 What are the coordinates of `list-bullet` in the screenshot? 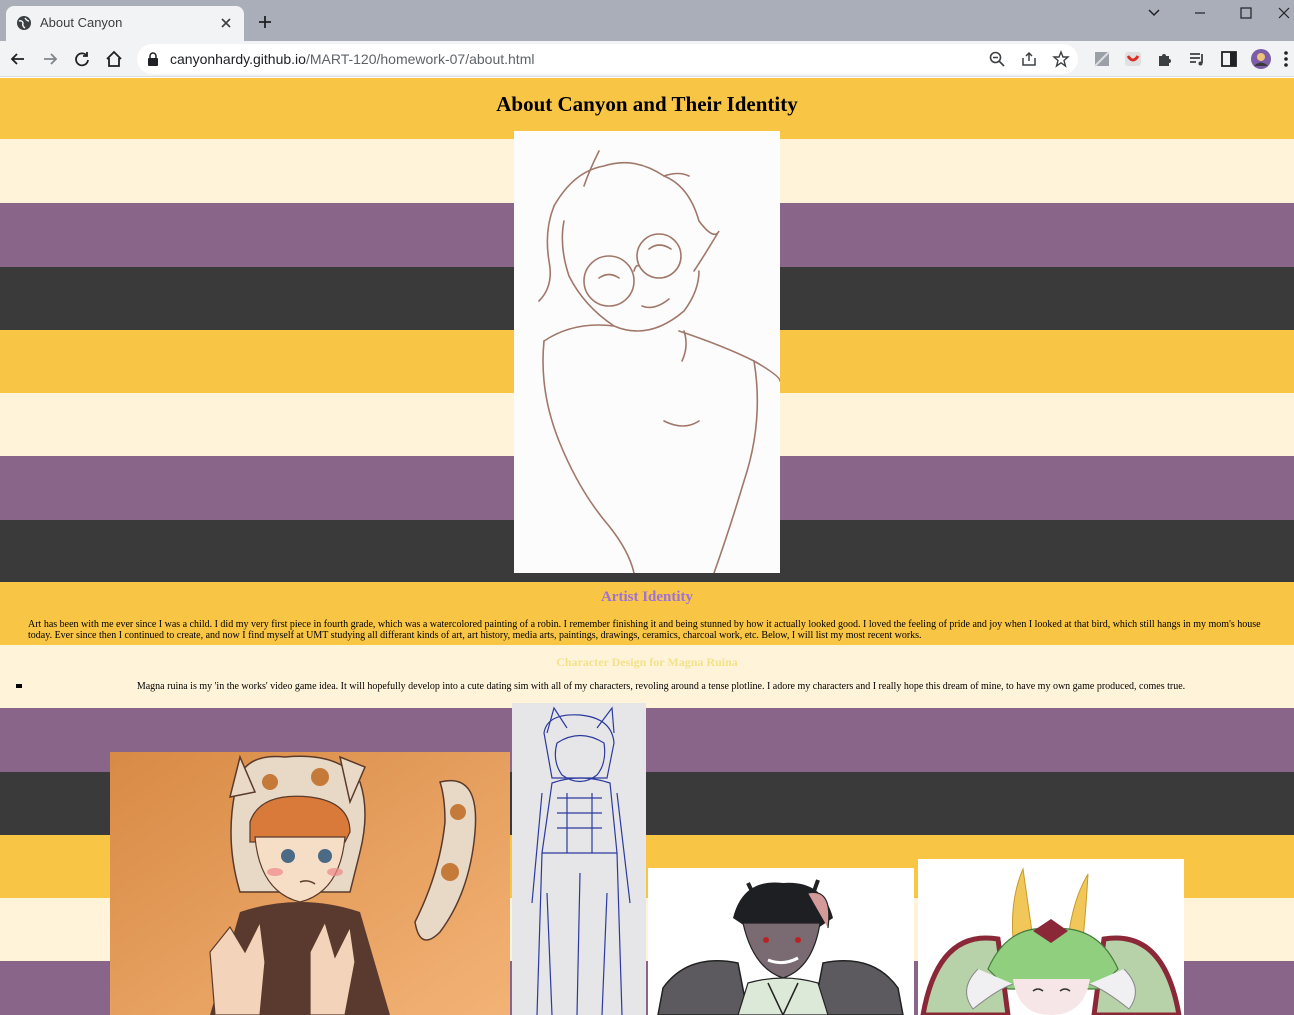 It's located at (19, 686).